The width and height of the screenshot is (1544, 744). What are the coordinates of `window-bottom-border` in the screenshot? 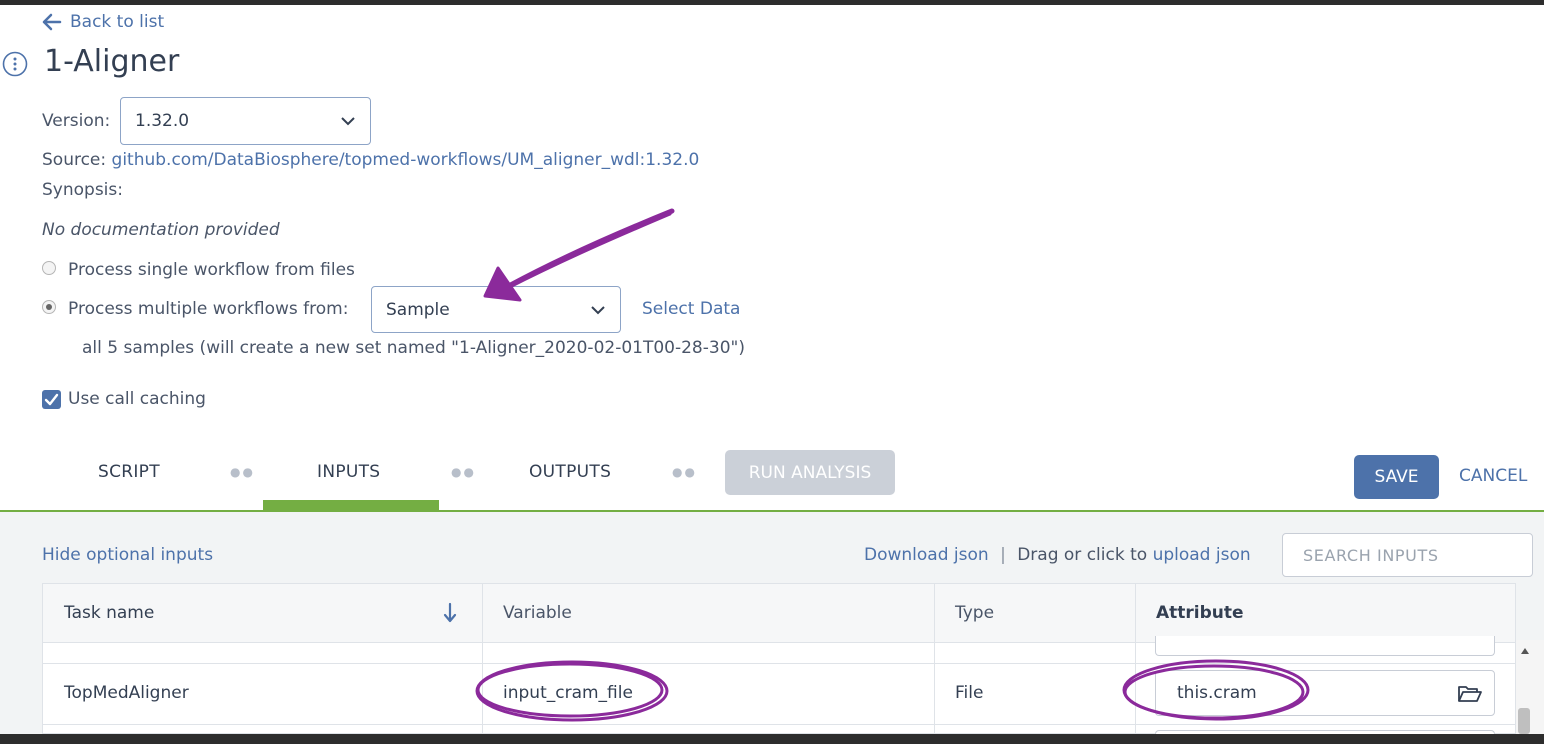 It's located at (772, 739).